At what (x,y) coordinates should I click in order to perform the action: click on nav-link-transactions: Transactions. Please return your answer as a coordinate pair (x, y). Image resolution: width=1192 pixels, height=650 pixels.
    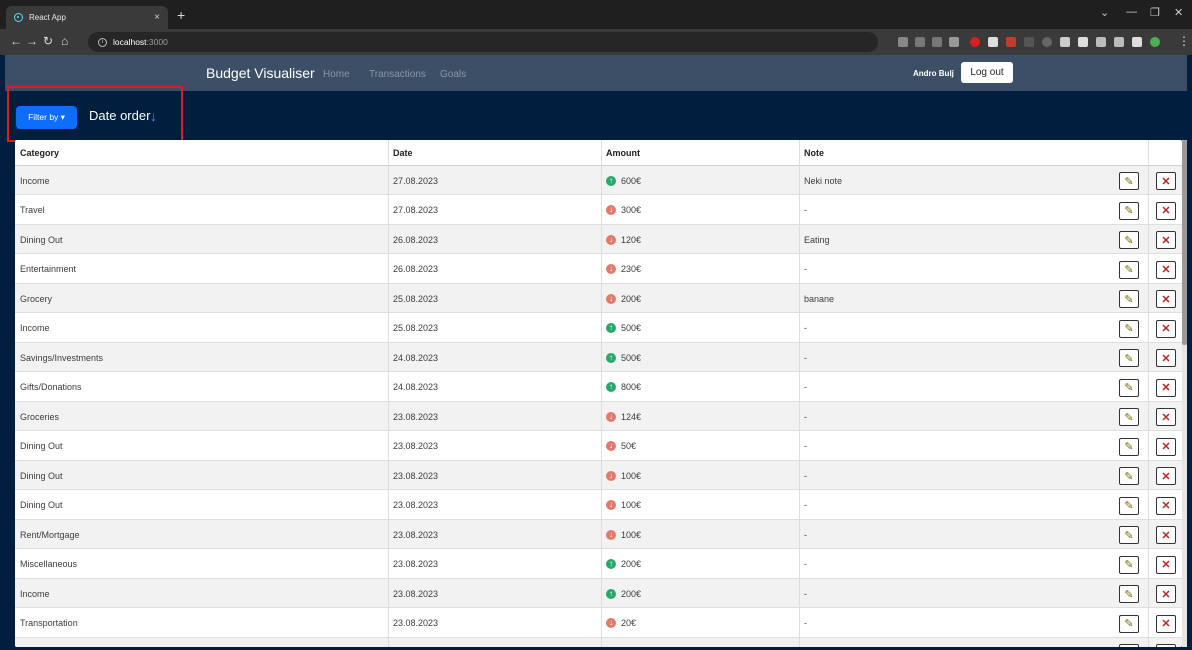
    Looking at the image, I should click on (397, 74).